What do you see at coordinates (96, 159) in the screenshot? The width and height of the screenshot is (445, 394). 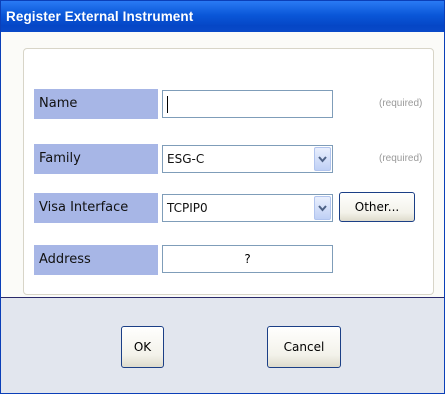 I see `family-label: Family` at bounding box center [96, 159].